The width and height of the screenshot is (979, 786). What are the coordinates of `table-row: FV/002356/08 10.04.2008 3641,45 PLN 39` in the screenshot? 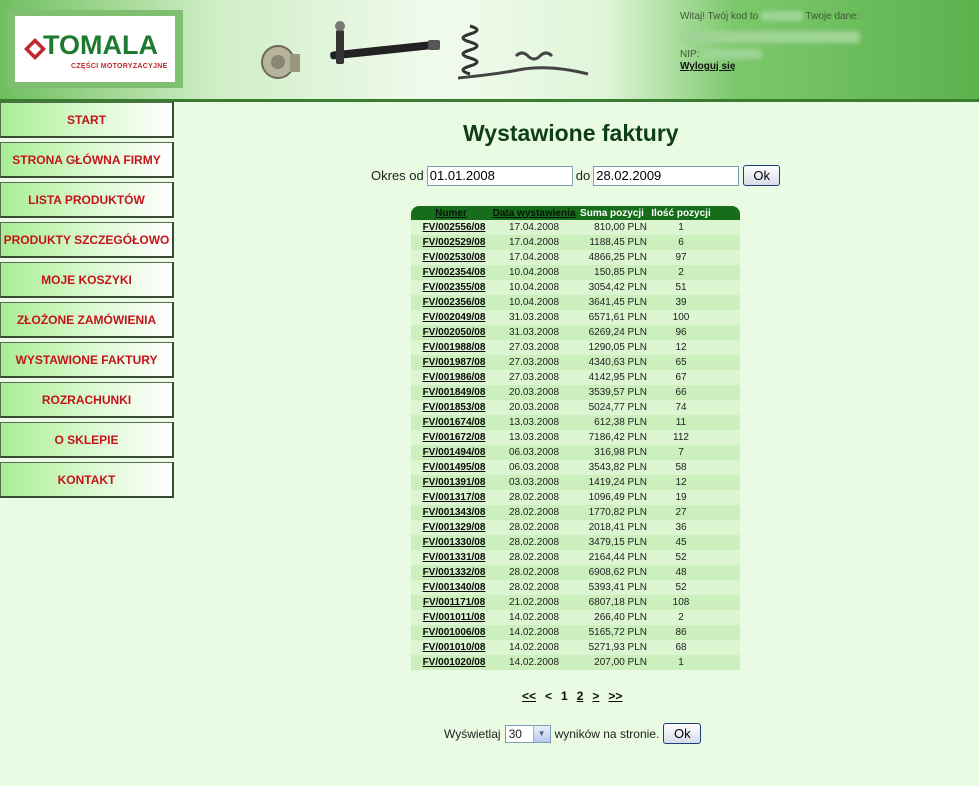 It's located at (575, 302).